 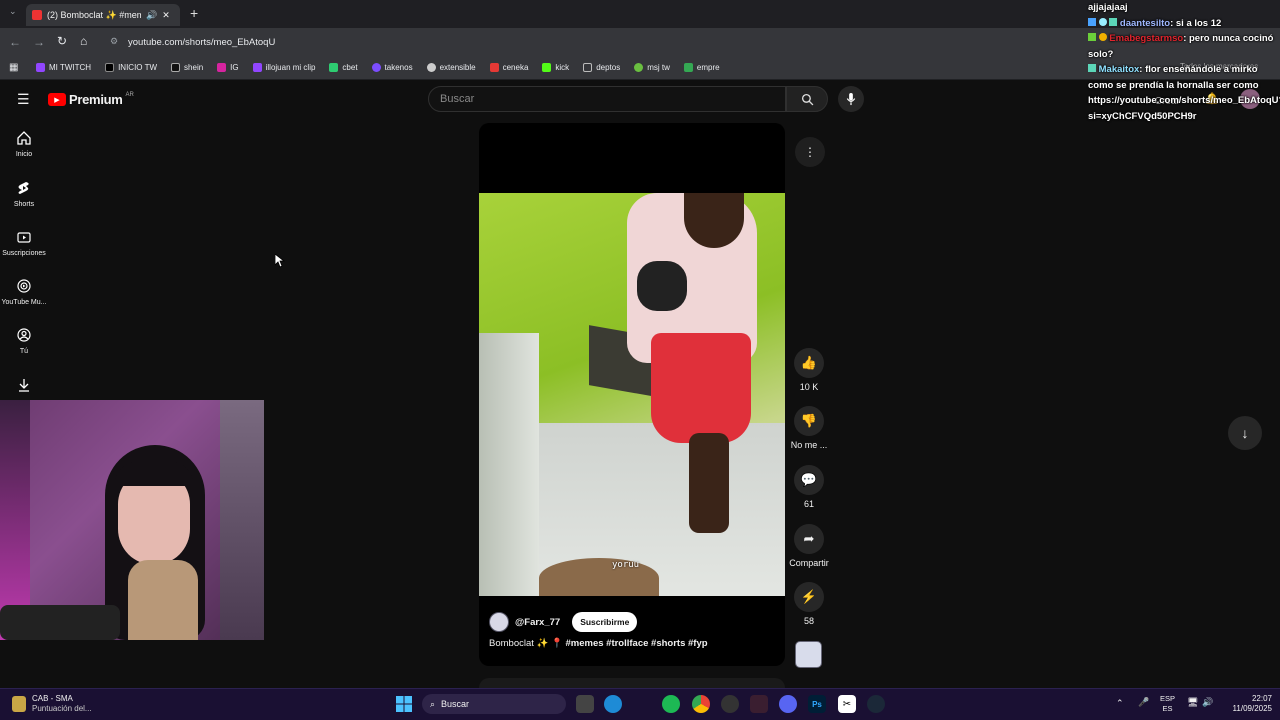 What do you see at coordinates (431, 67) in the screenshot?
I see `extensible-icon` at bounding box center [431, 67].